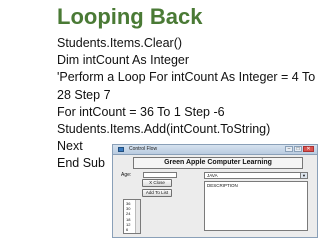 Image resolution: width=320 pixels, height=240 pixels. What do you see at coordinates (126, 175) in the screenshot?
I see `age-label: Age:` at bounding box center [126, 175].